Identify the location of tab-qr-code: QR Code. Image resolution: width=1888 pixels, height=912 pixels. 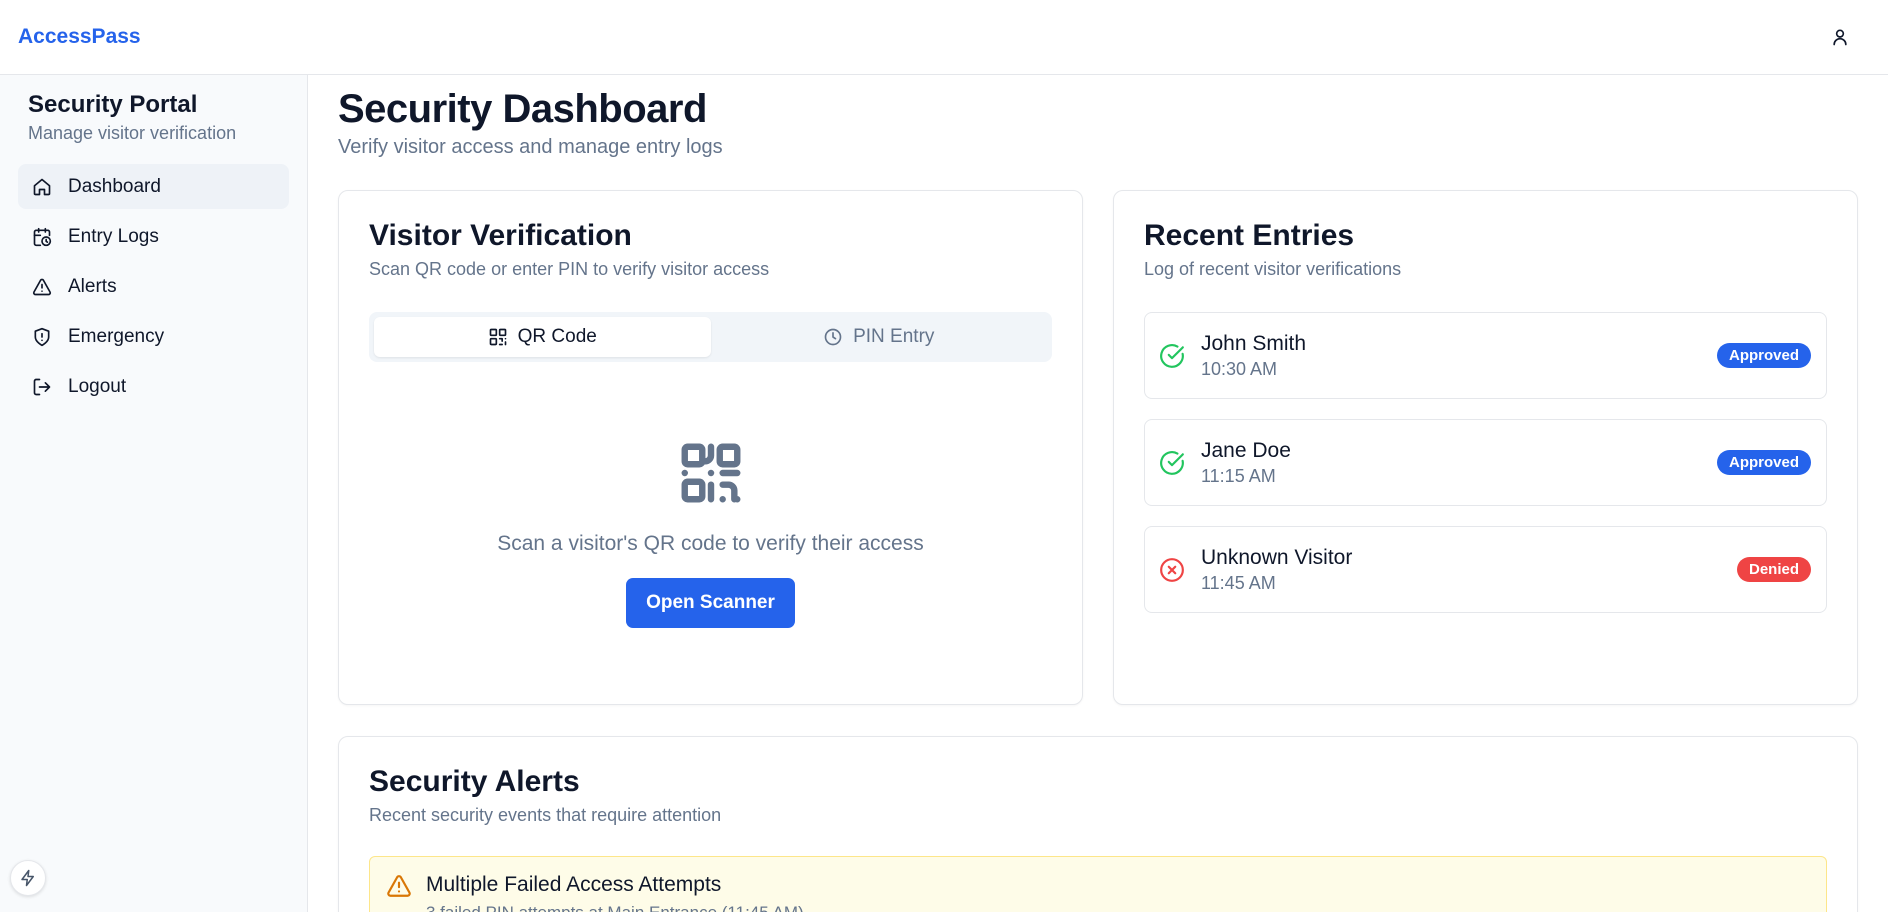
(542, 337).